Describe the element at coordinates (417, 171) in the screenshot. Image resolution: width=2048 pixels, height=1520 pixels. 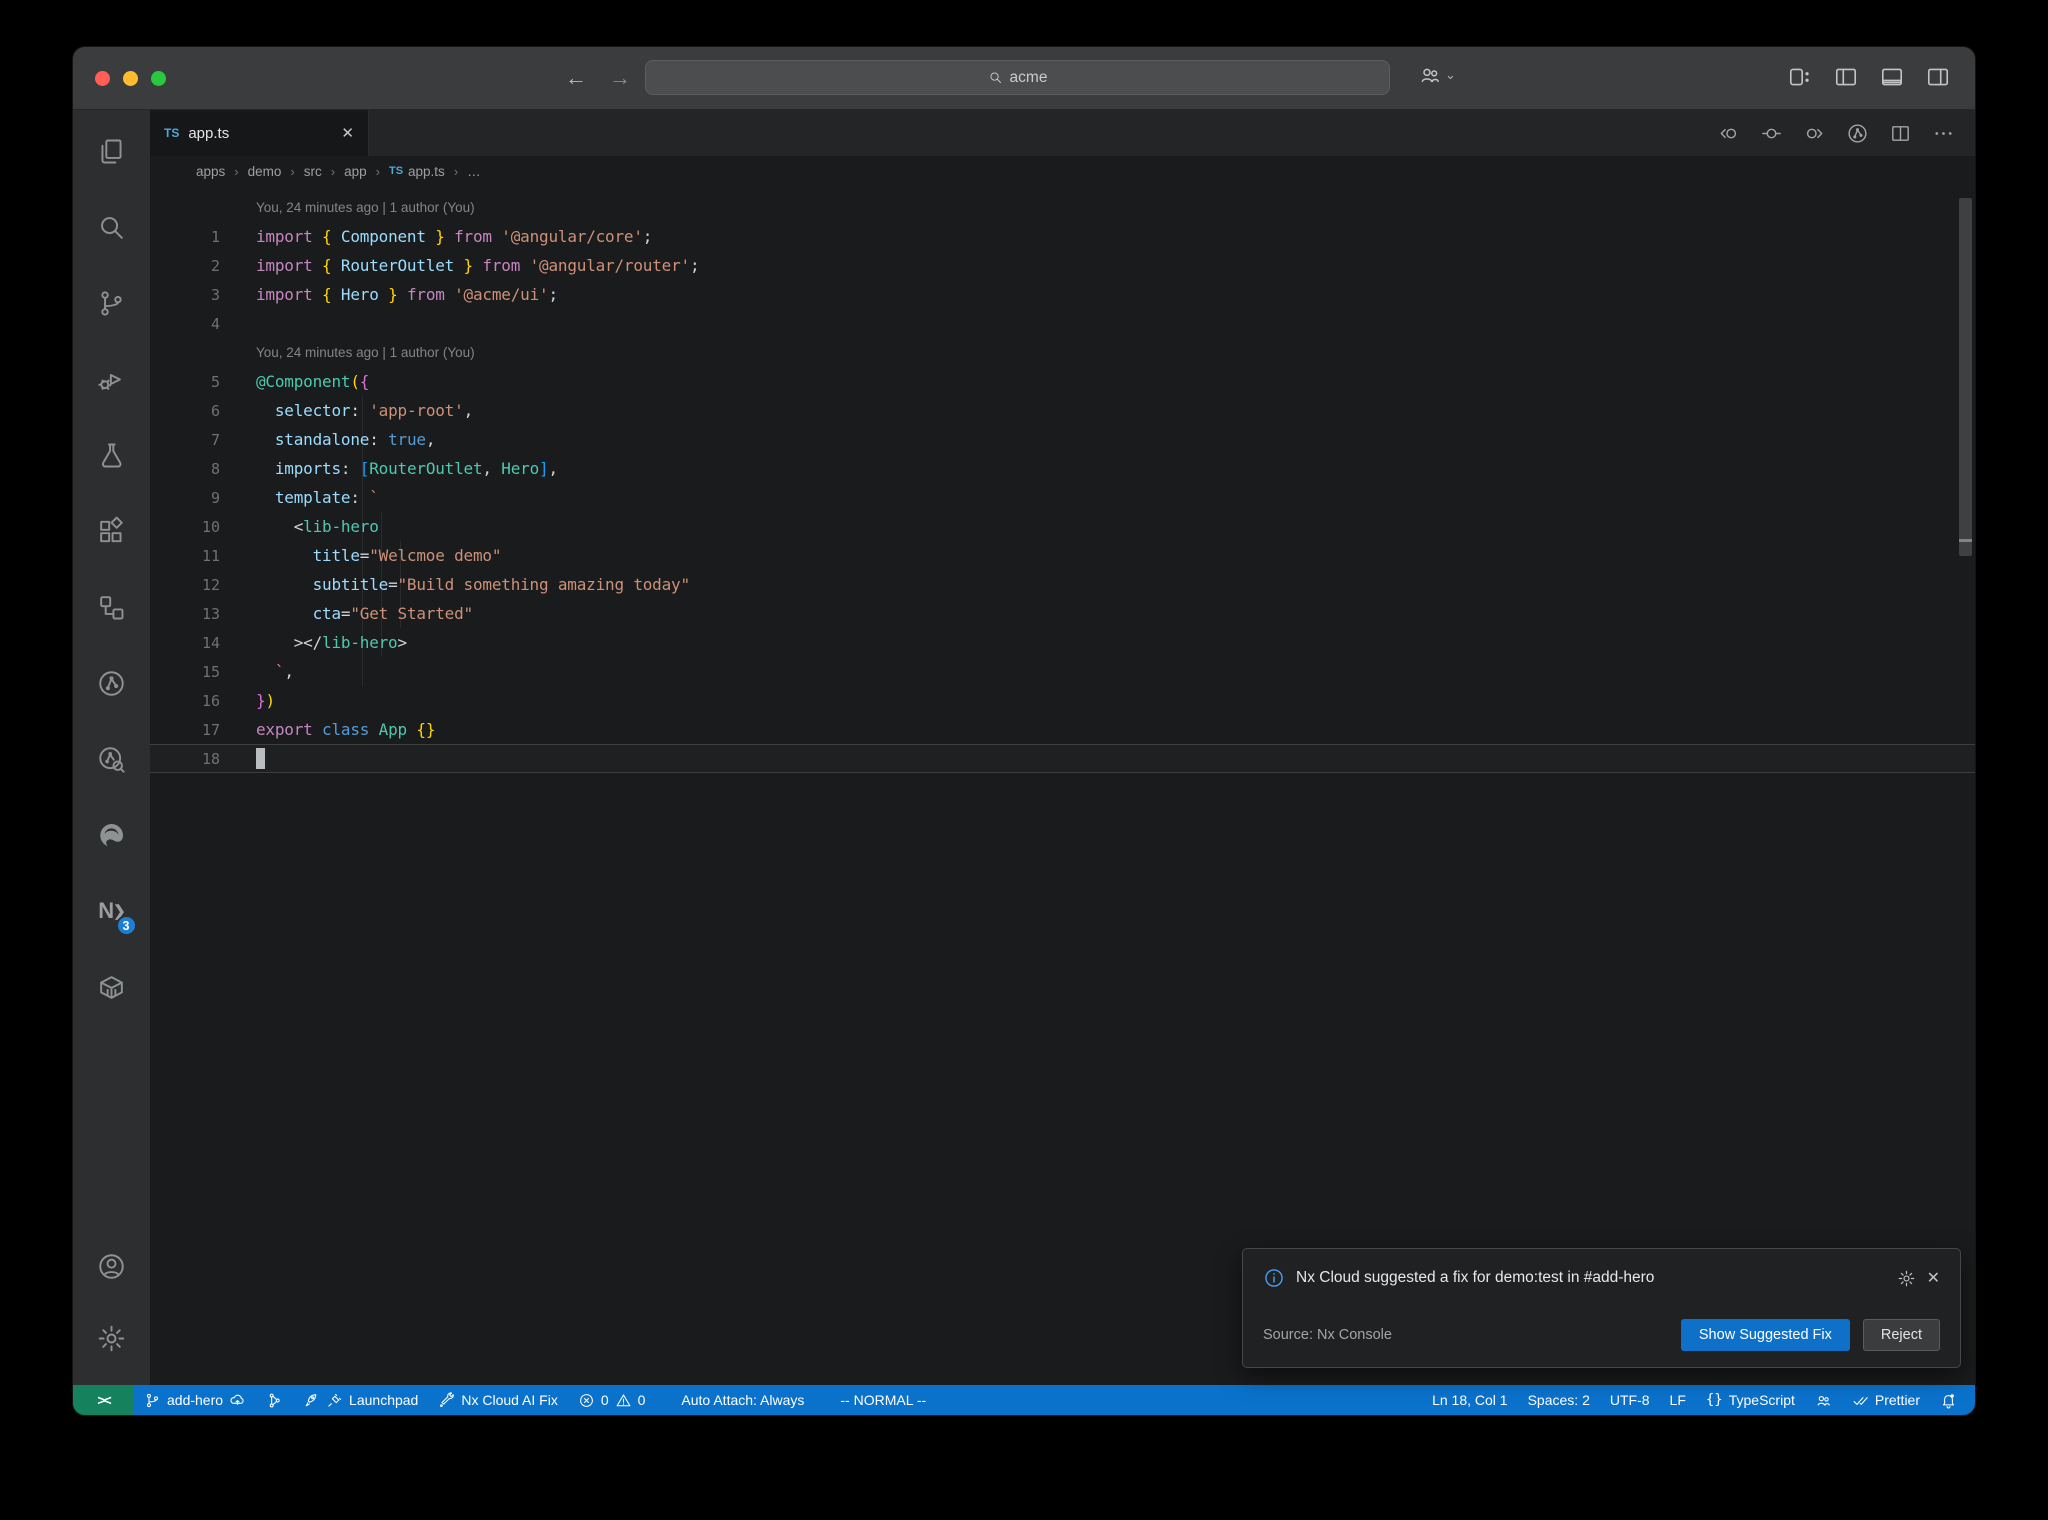
I see `breadcrumb-item-file: TS app.ts` at that location.